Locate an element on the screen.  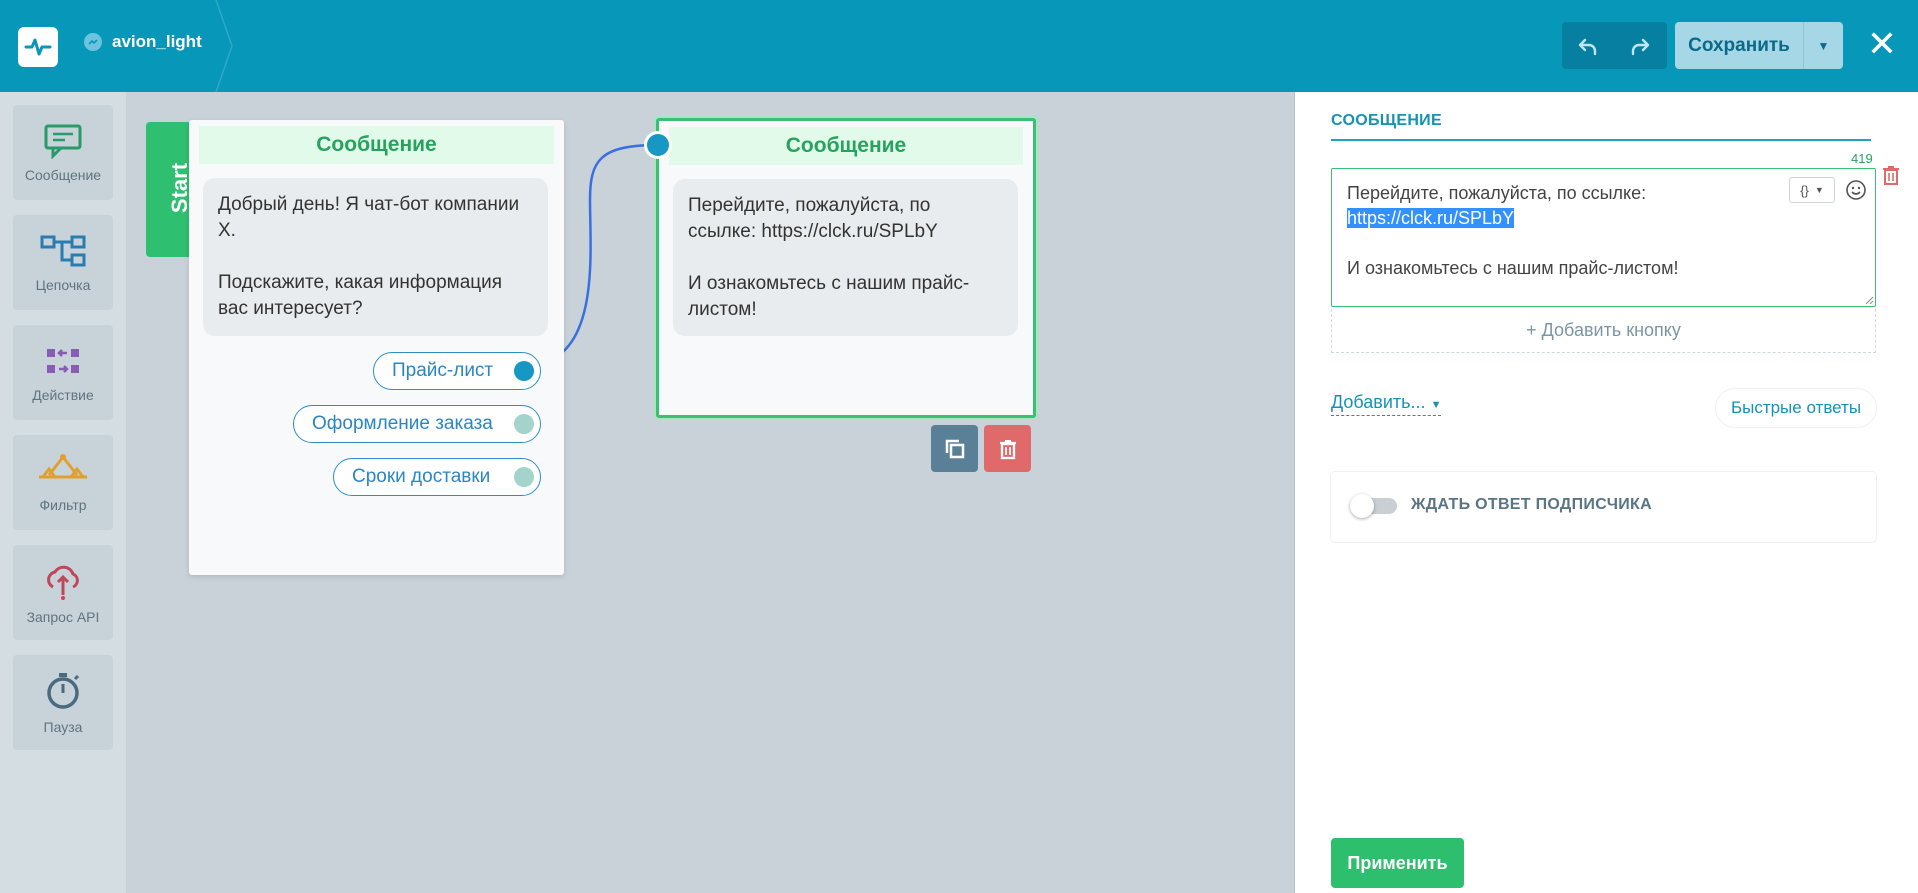
trash-icon is located at coordinates (1007, 449).